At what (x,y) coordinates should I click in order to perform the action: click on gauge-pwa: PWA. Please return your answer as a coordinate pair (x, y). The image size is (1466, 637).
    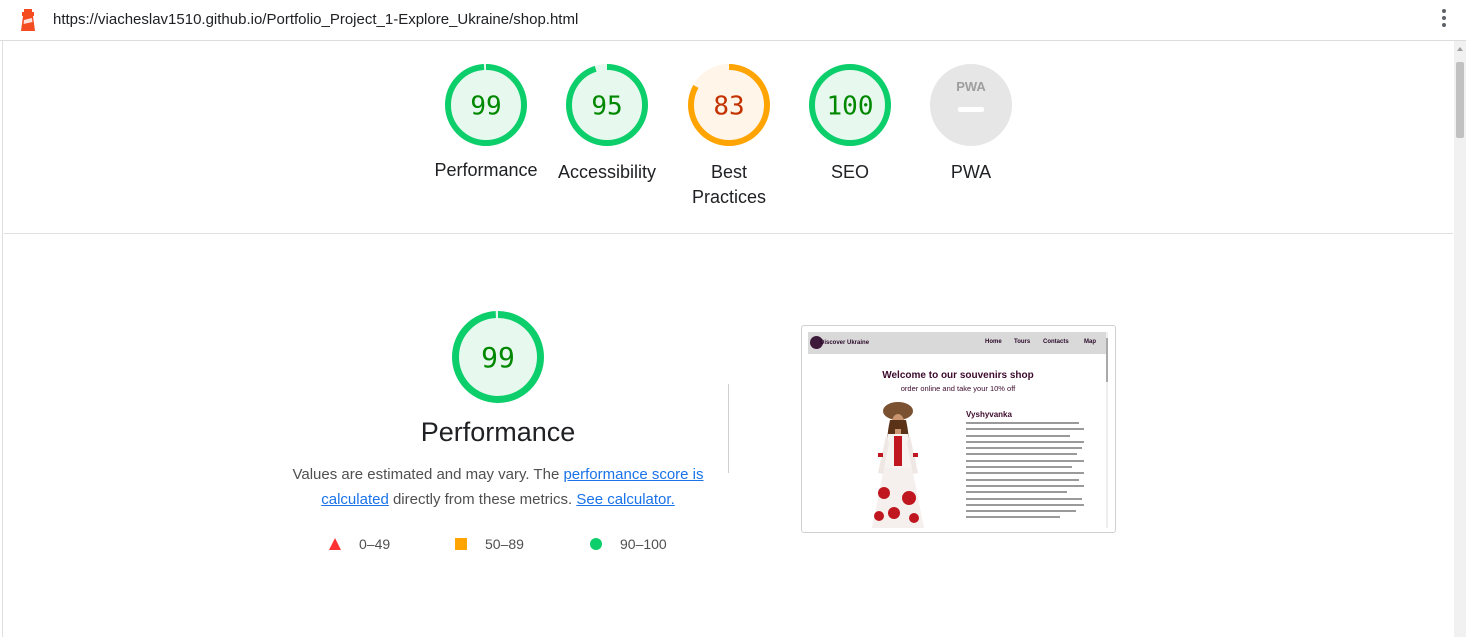
    Looking at the image, I should click on (971, 105).